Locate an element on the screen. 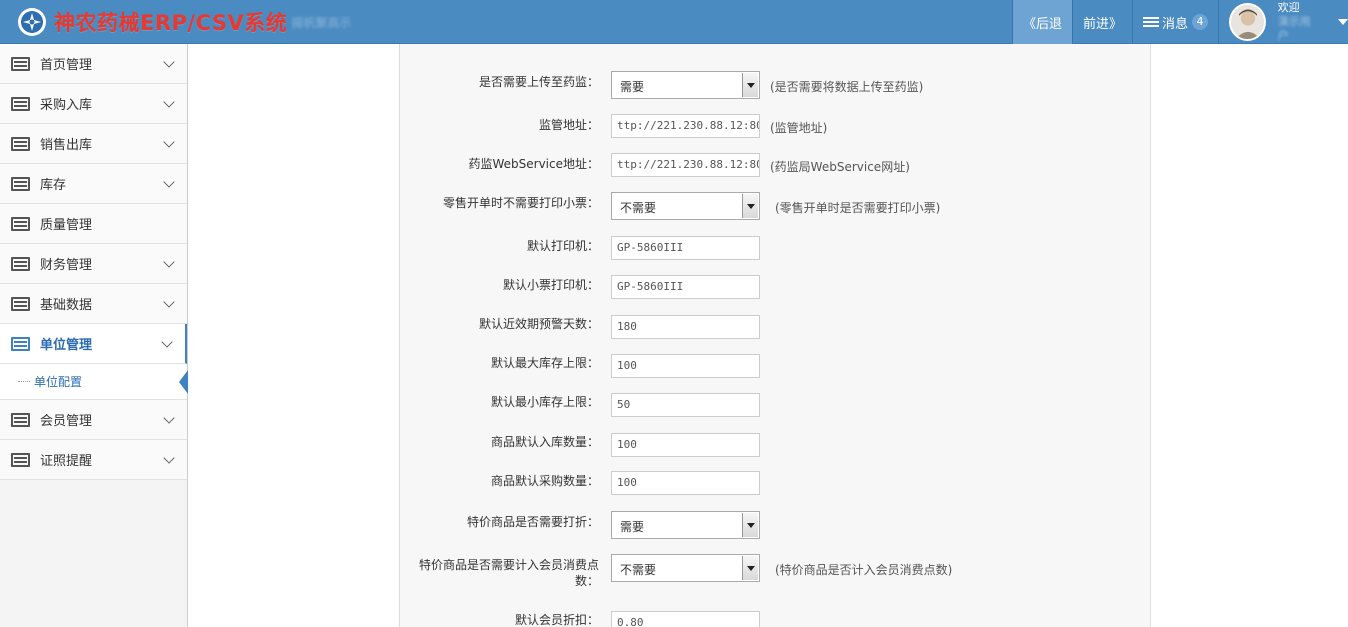 This screenshot has width=1348, height=627. member-discount-input: 0.80 is located at coordinates (685, 619).